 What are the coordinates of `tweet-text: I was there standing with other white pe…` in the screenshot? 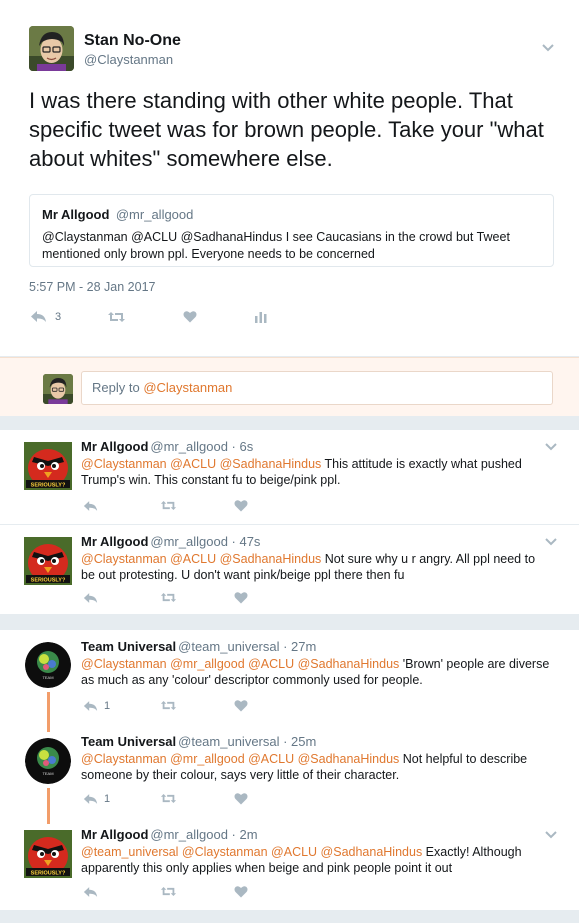 It's located at (286, 129).